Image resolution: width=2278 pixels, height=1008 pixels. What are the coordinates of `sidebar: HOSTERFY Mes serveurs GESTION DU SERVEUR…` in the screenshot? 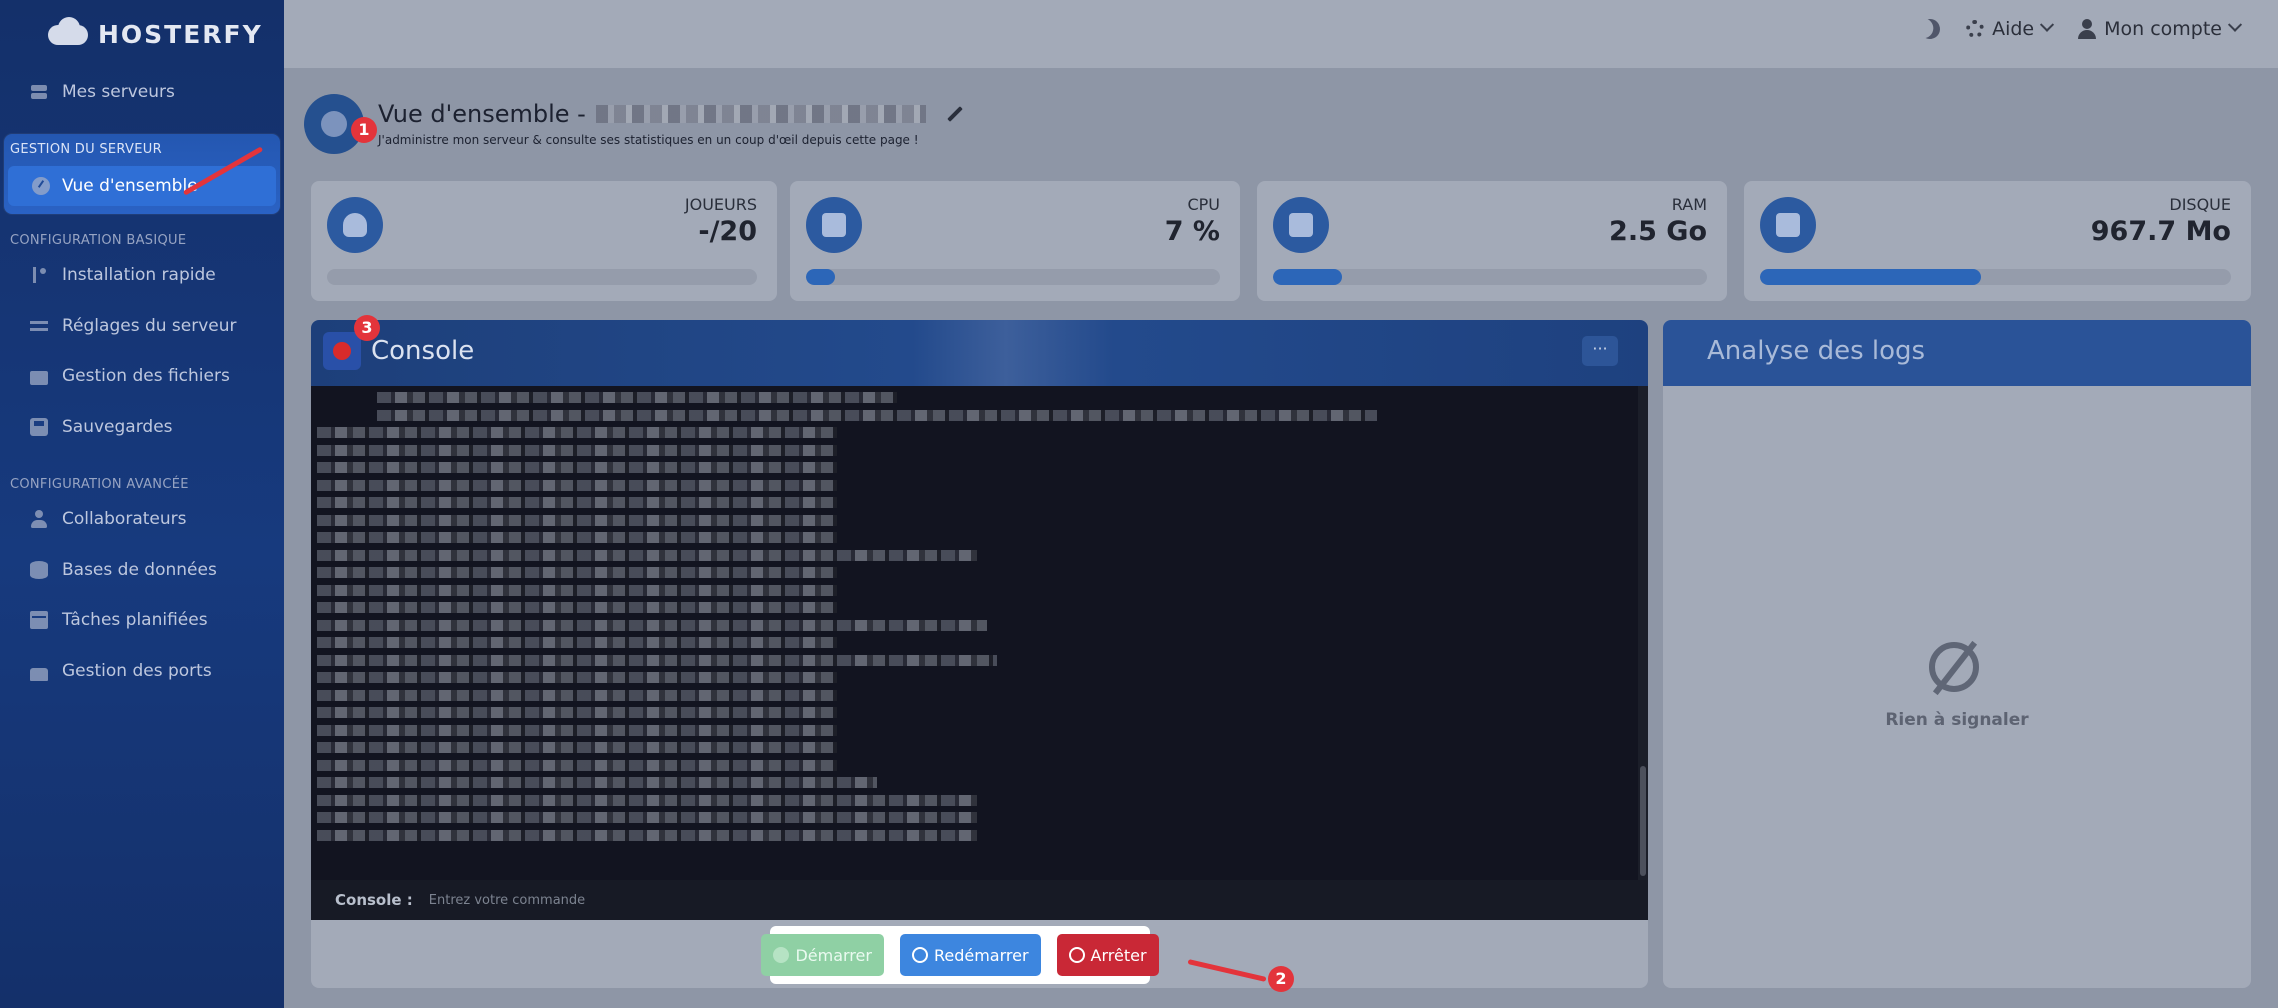 It's located at (142, 504).